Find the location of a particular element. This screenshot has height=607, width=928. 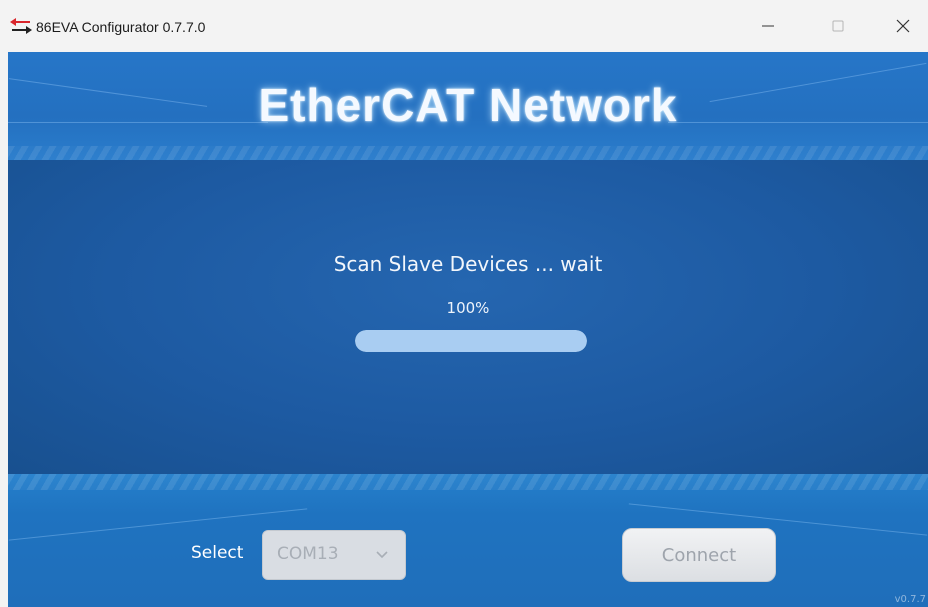

maximize-icon is located at coordinates (838, 26).